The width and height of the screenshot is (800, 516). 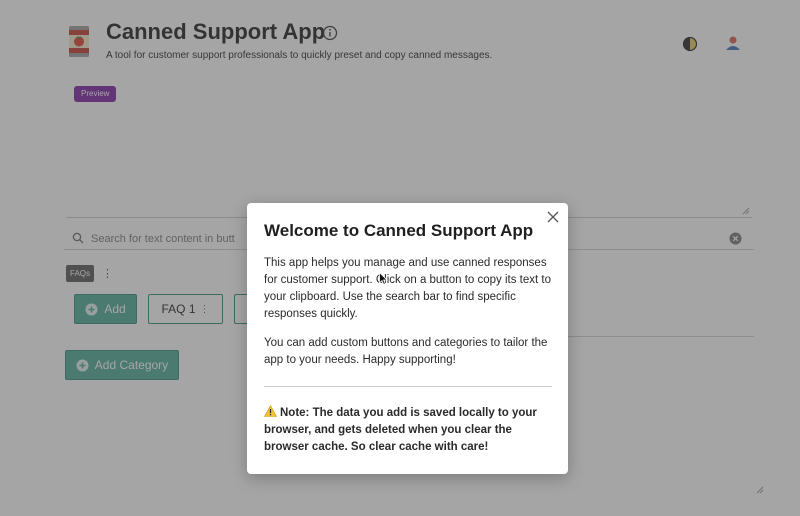 What do you see at coordinates (383, 278) in the screenshot?
I see `cursor-icon` at bounding box center [383, 278].